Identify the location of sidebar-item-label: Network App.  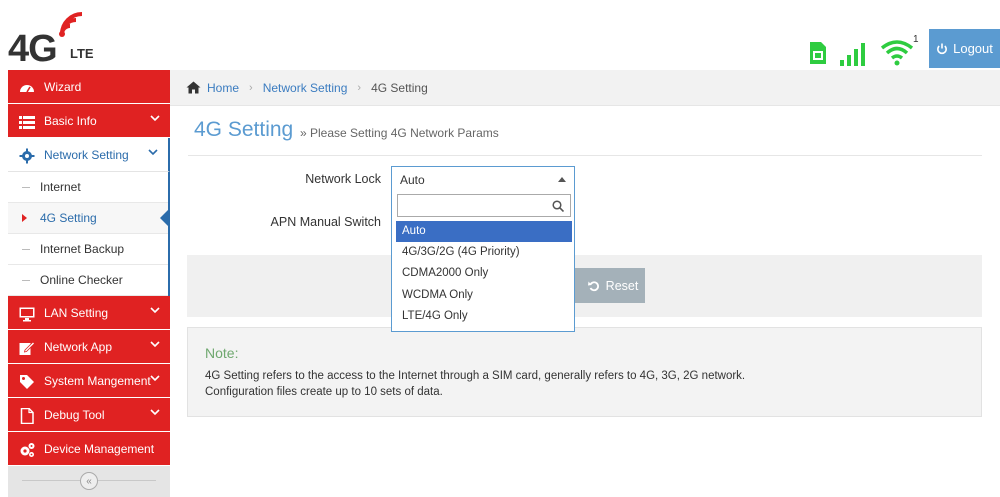
(78, 346).